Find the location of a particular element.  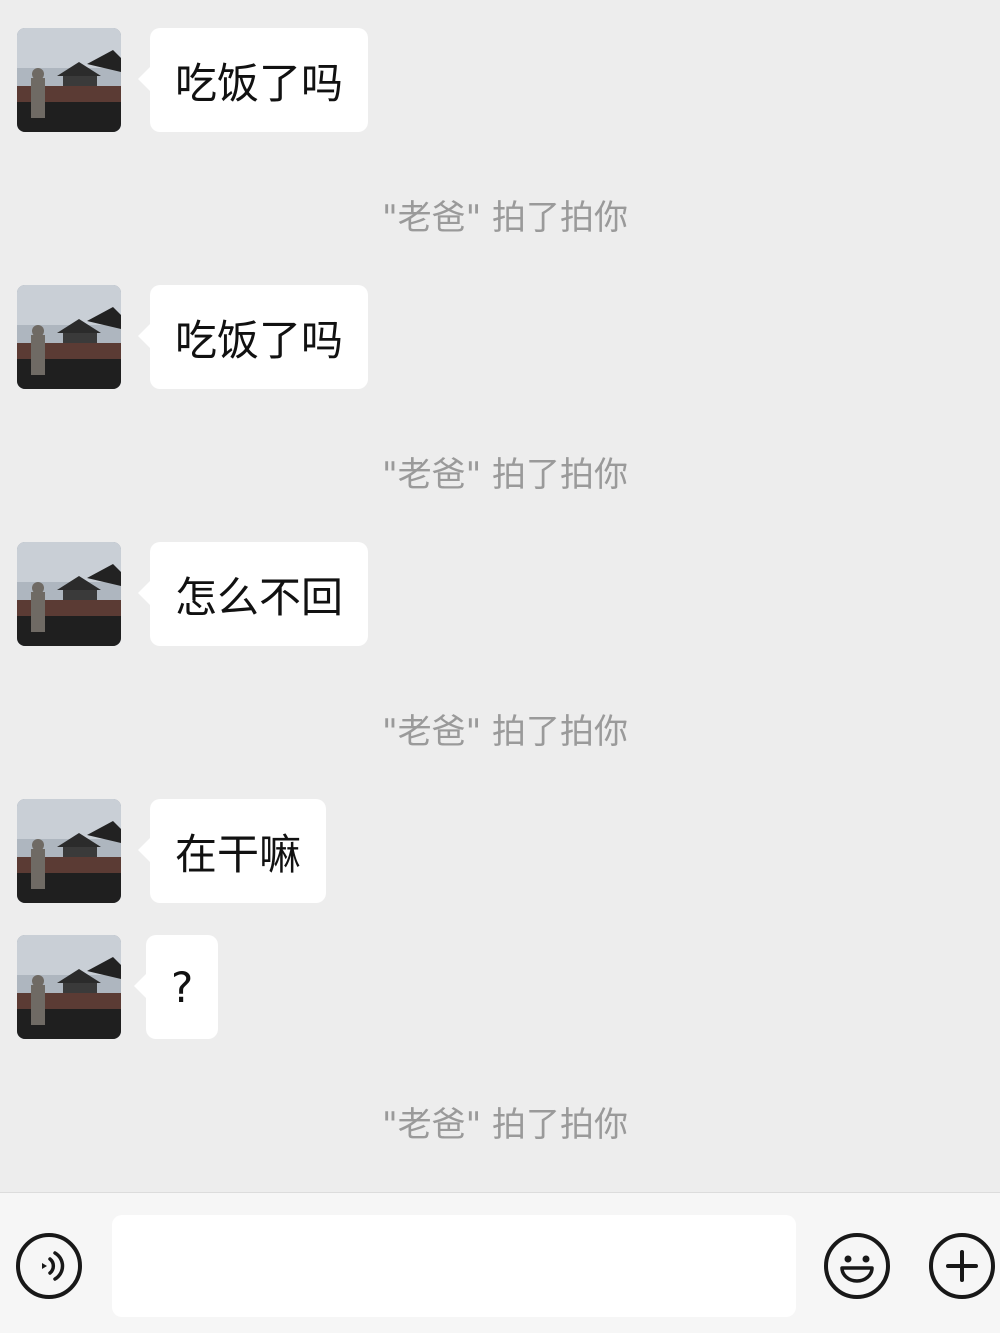

input-bar is located at coordinates (500, 1262).